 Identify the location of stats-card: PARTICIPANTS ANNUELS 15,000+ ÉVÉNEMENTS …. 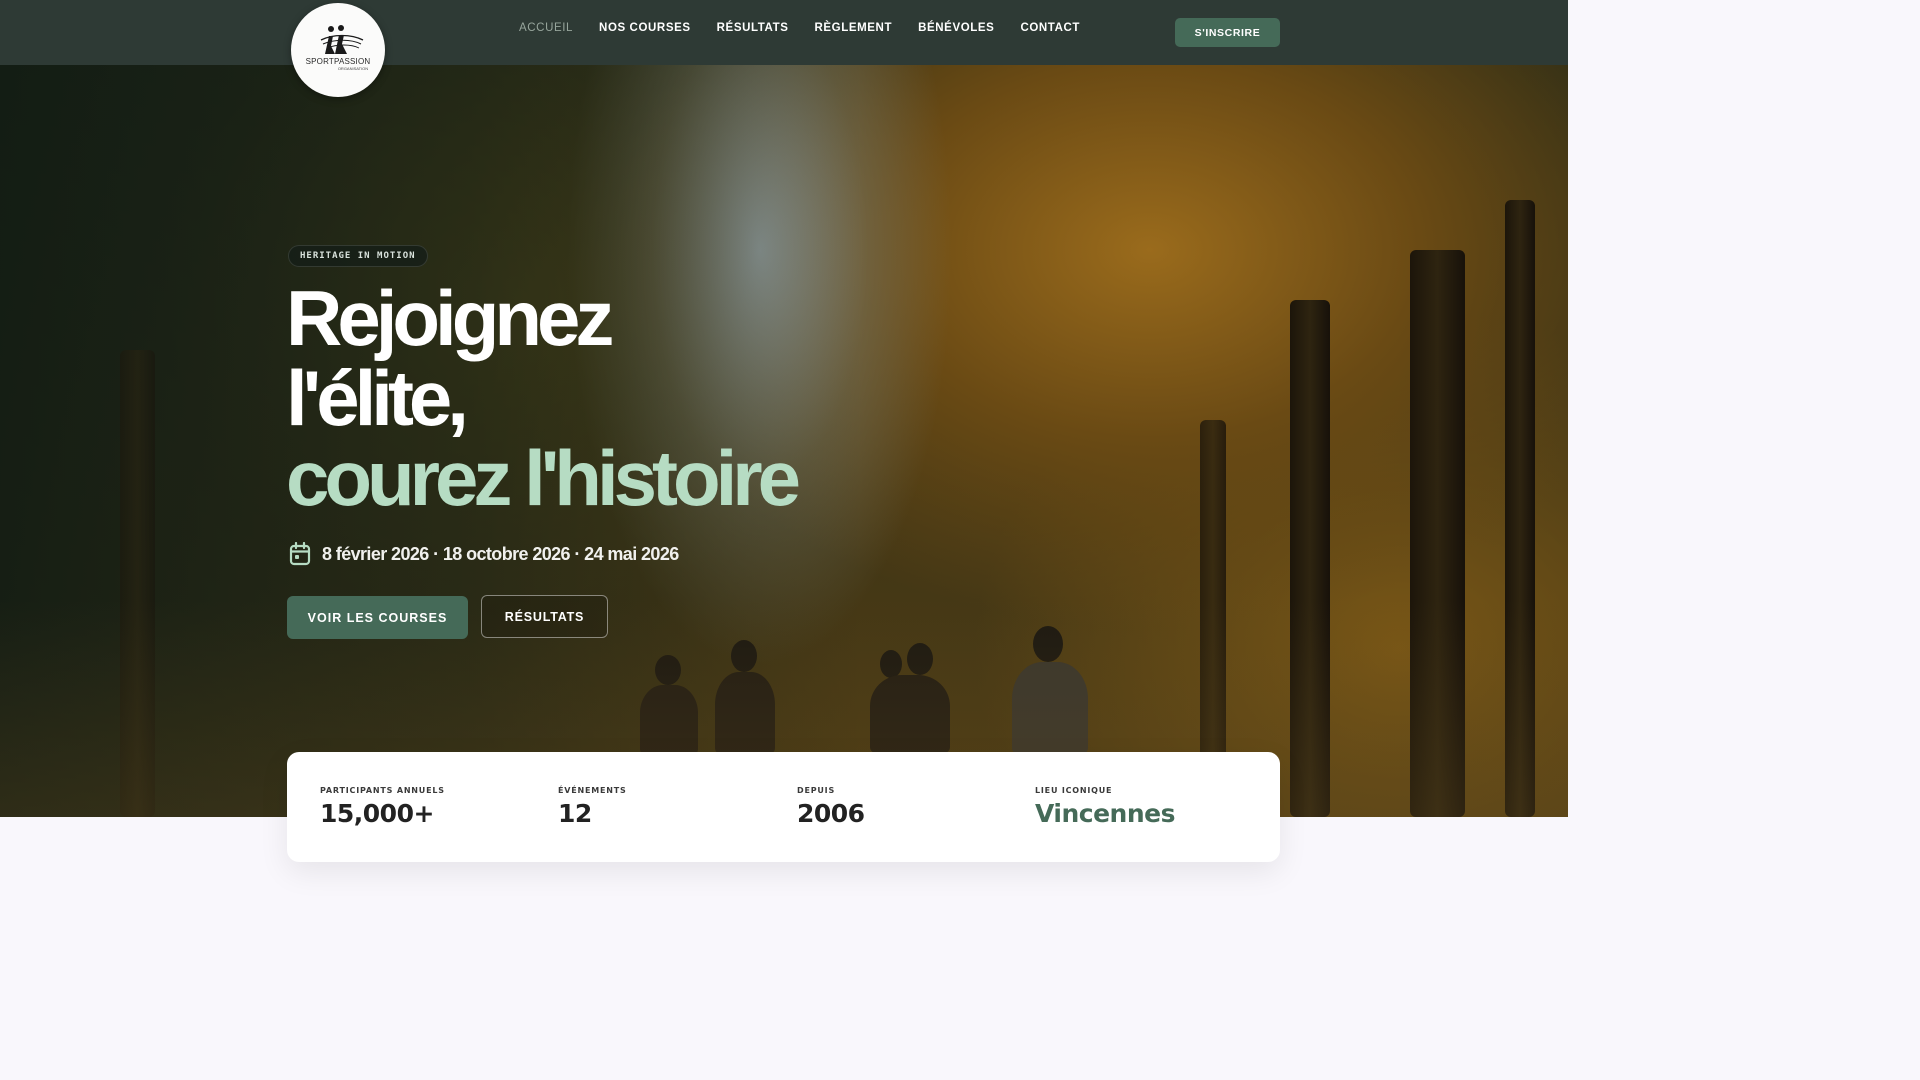
(783, 807).